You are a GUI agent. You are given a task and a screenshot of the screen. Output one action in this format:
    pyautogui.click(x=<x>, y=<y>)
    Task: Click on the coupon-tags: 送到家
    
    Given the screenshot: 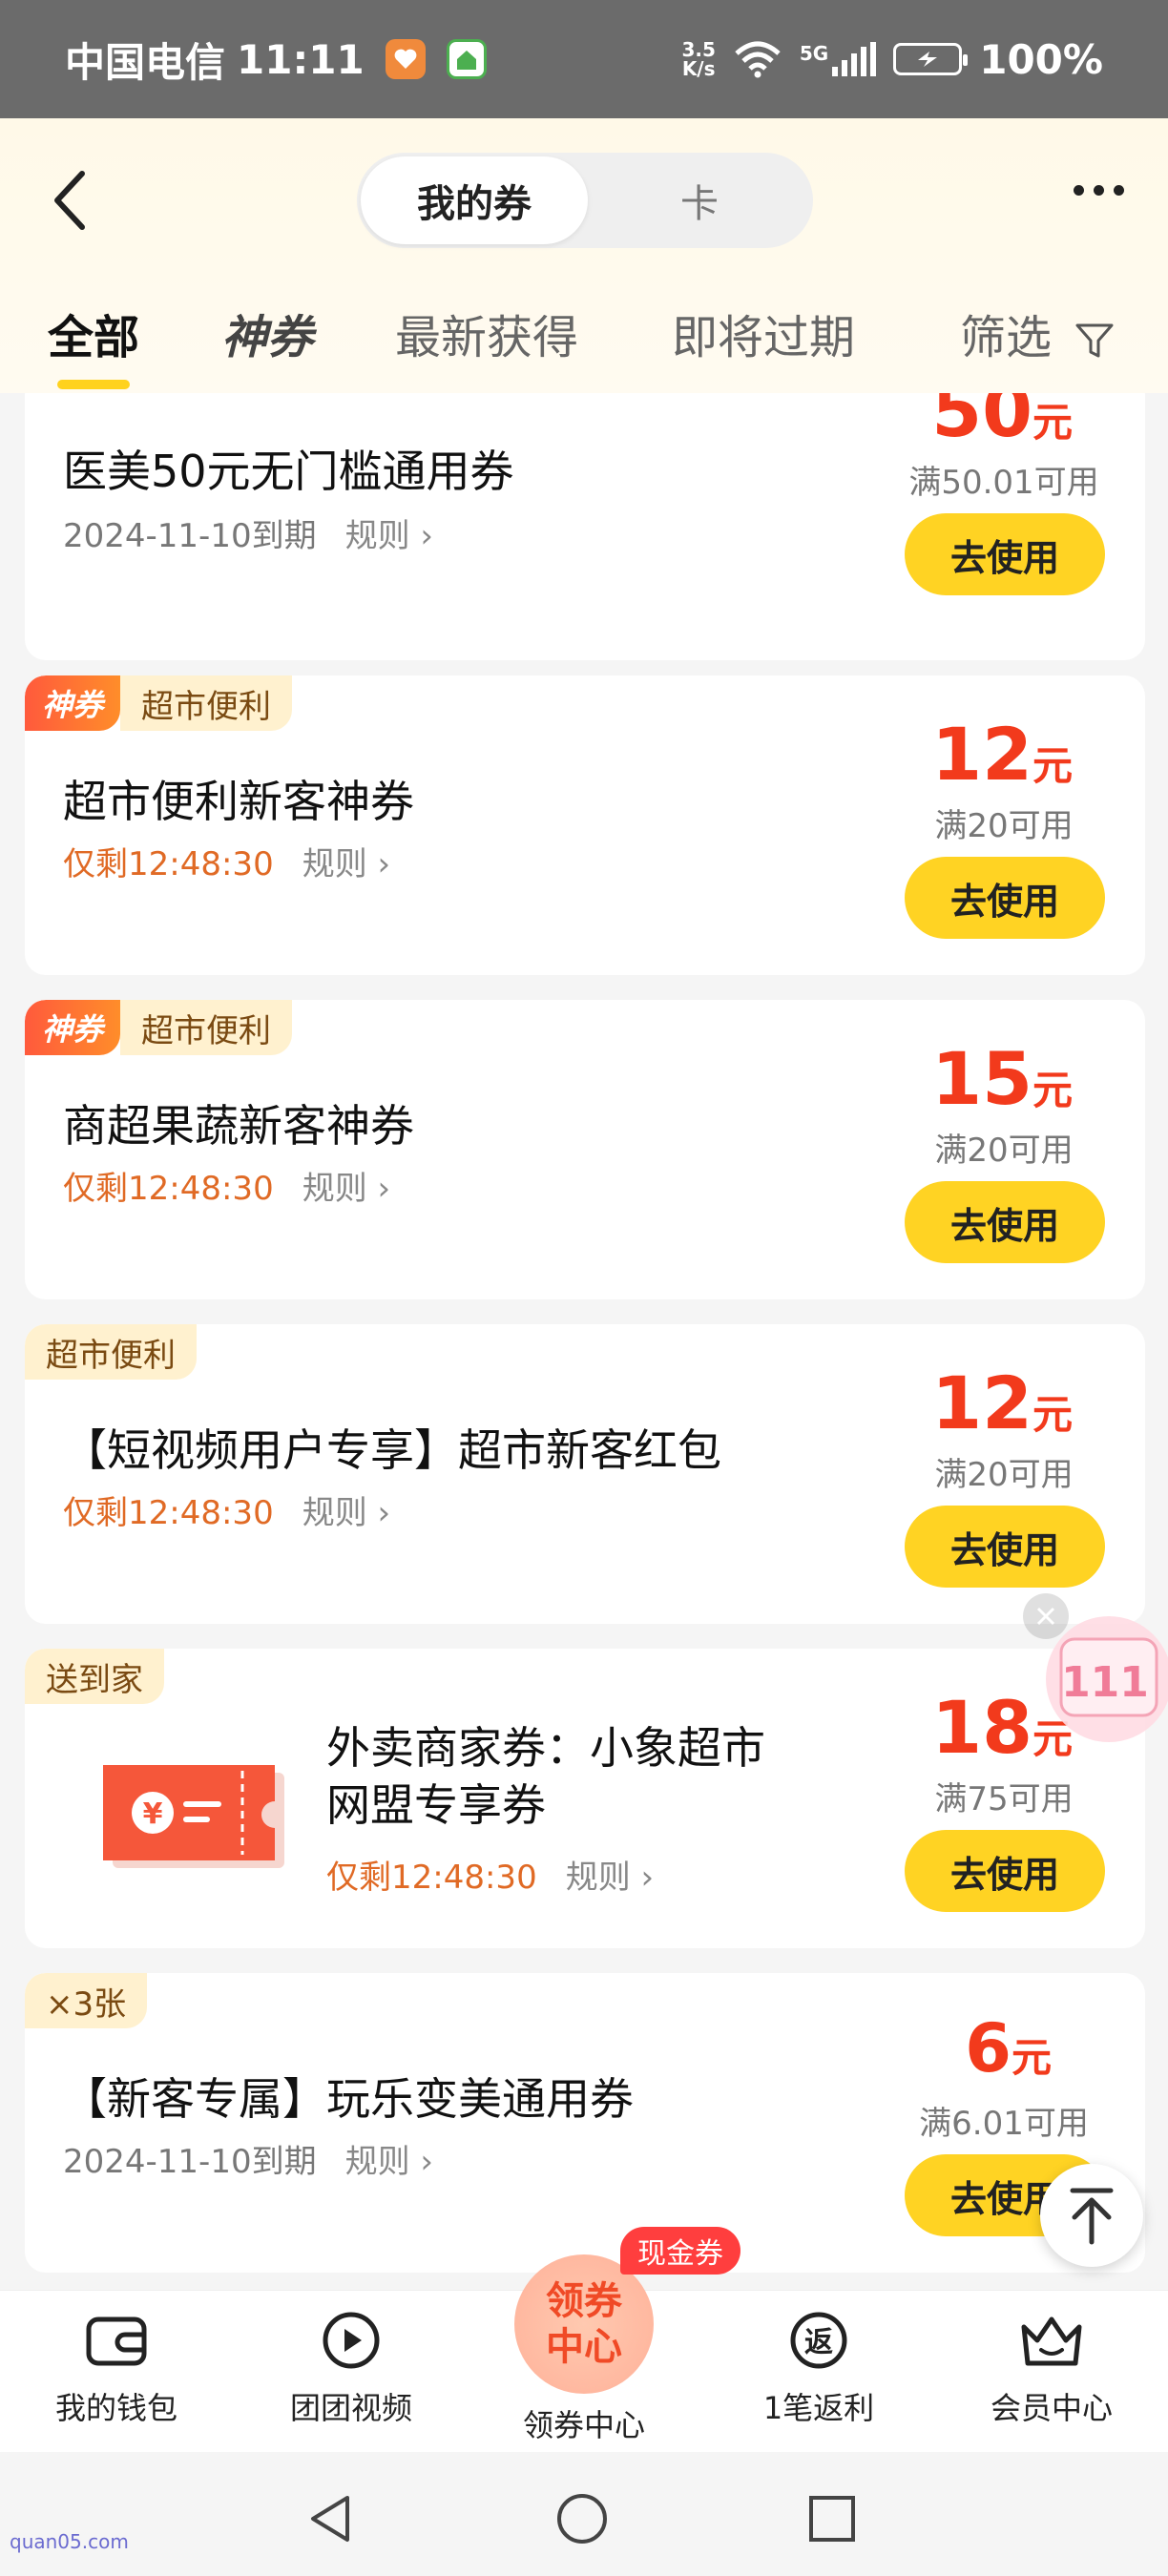 What is the action you would take?
    pyautogui.click(x=94, y=1676)
    